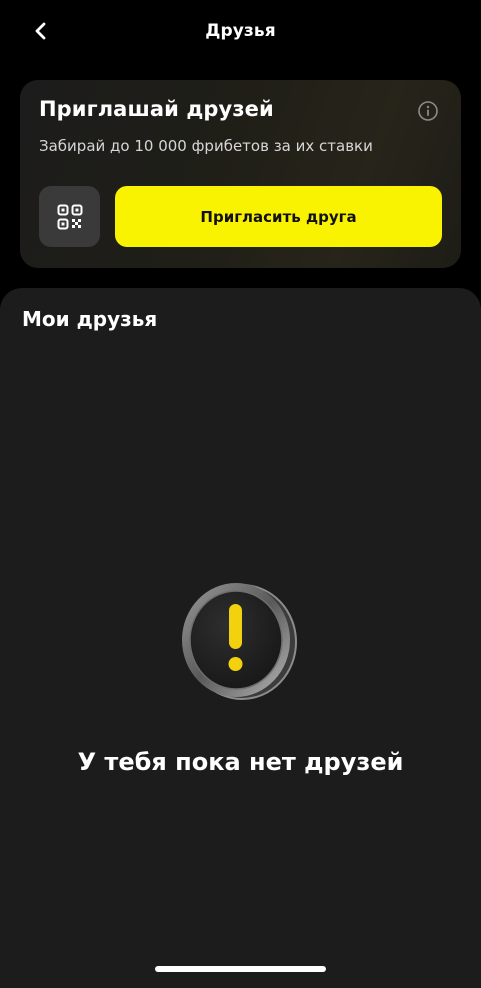 The image size is (481, 988). What do you see at coordinates (278, 216) in the screenshot?
I see `invite-friend-button: Пригласить друга` at bounding box center [278, 216].